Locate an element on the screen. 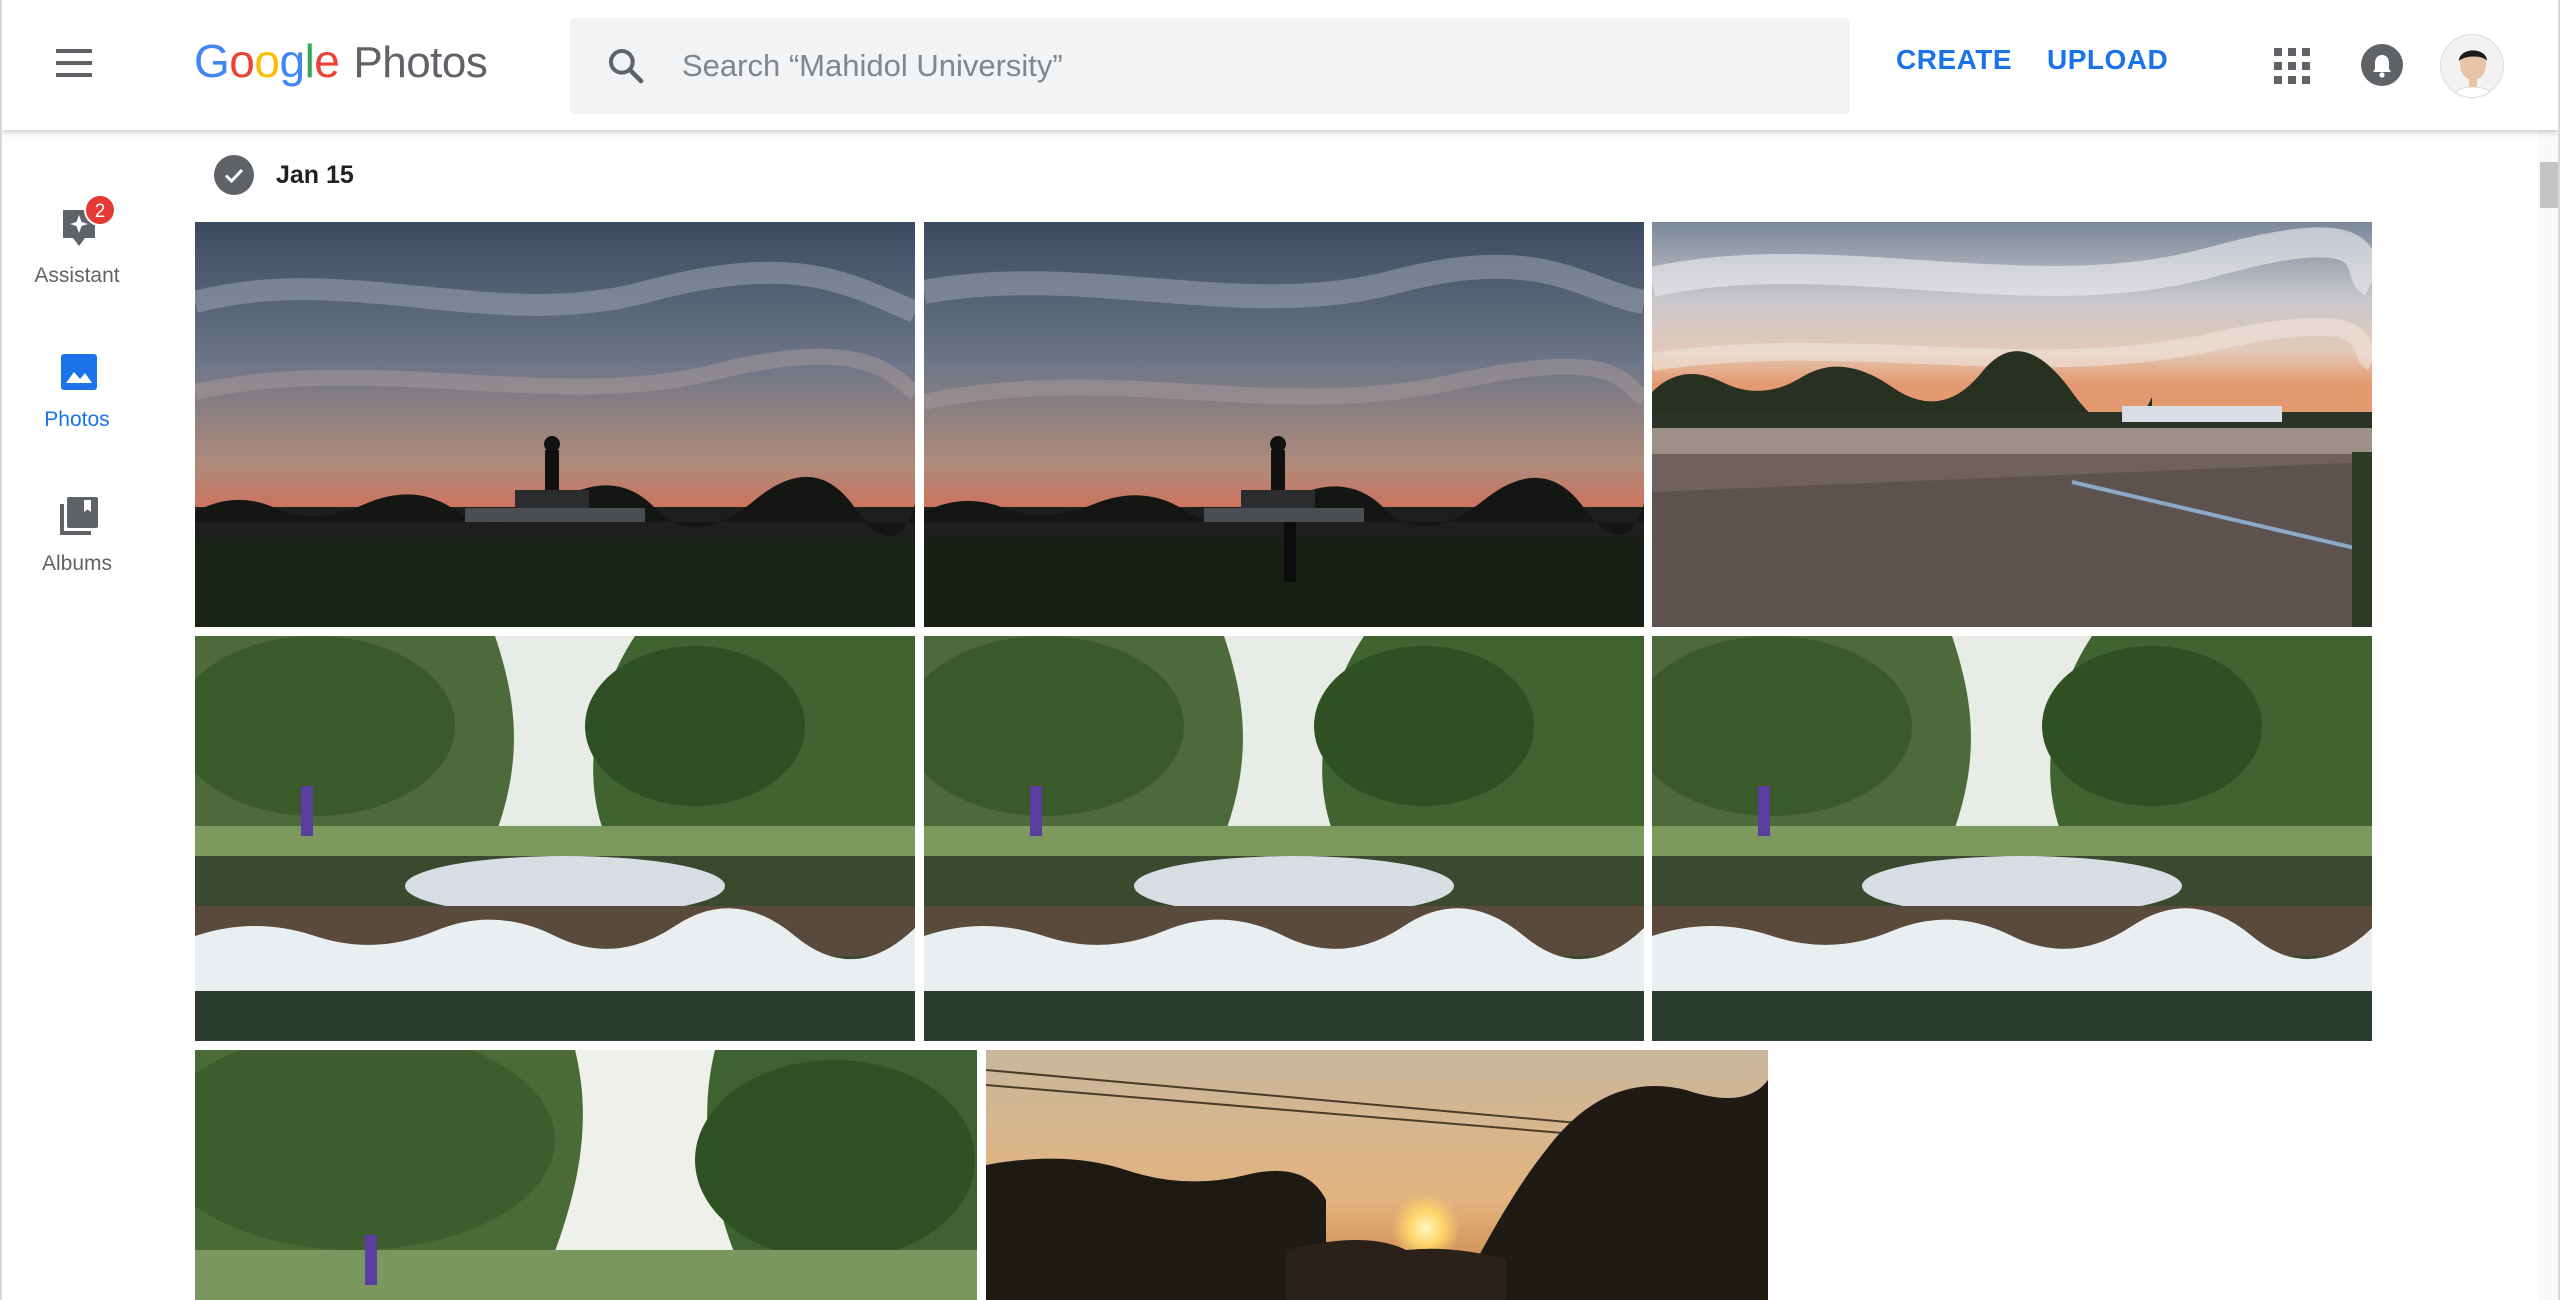 The height and width of the screenshot is (1300, 2560). search-bar is located at coordinates (1210, 66).